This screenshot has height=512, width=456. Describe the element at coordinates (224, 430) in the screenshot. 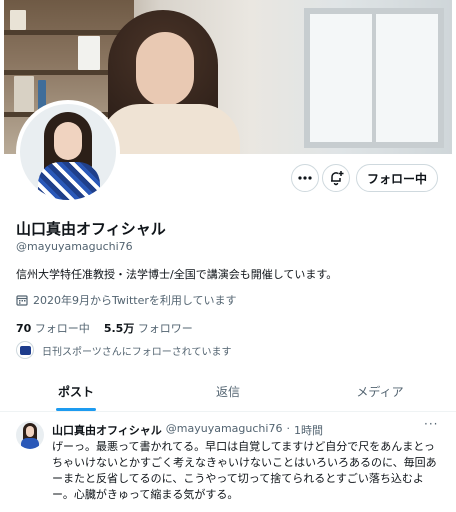

I see `tweet-author-handle: @mayuyamaguchi76` at that location.